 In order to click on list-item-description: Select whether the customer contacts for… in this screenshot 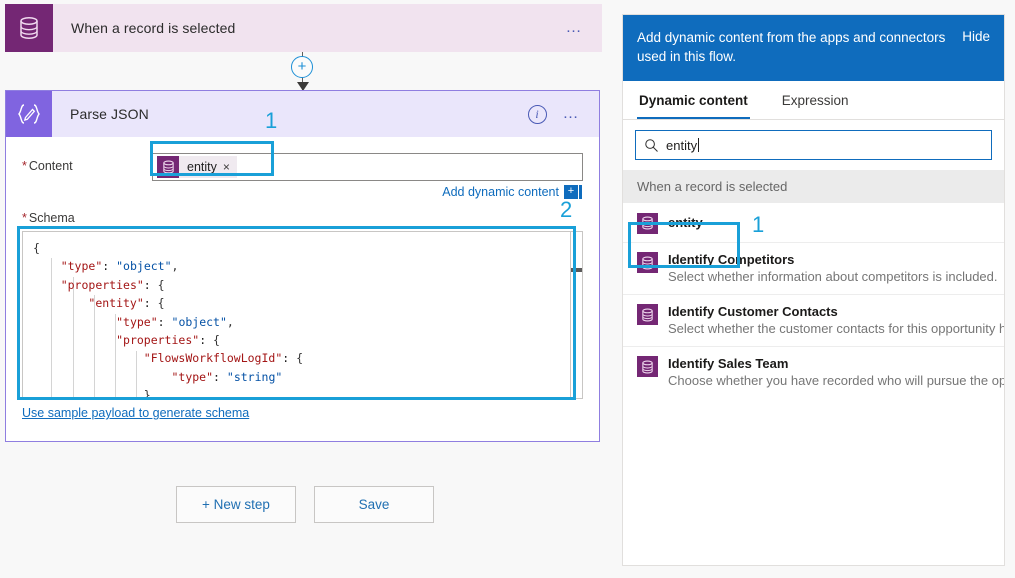, I will do `click(836, 328)`.